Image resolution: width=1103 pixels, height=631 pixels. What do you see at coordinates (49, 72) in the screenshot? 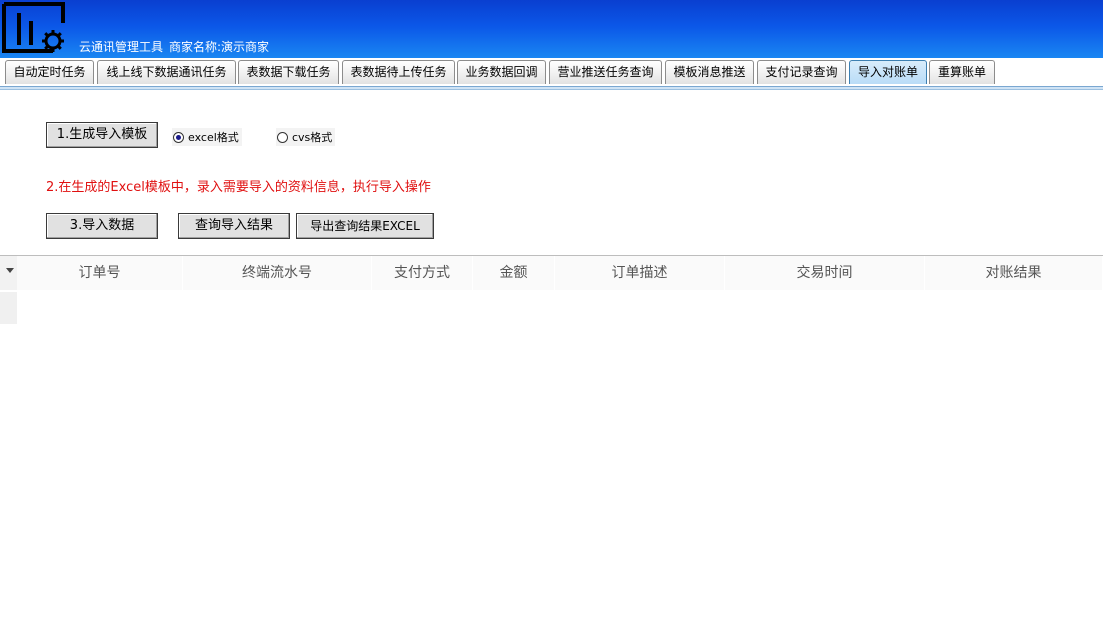
I see `tab-auto-scheduled-tasks: 自动定时任务` at bounding box center [49, 72].